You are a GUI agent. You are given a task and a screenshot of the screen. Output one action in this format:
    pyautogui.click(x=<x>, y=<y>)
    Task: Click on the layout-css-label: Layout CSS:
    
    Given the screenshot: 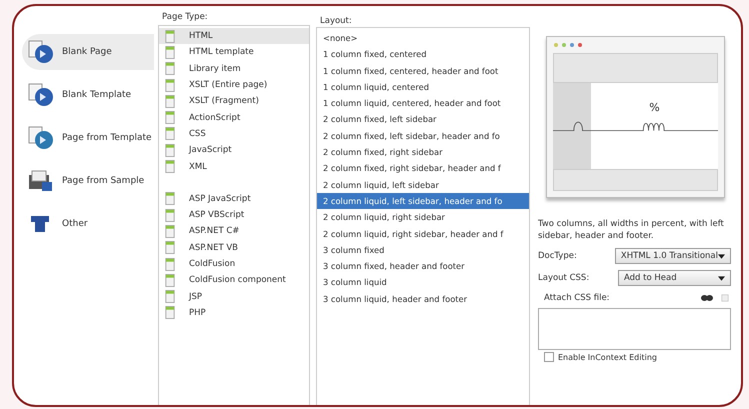 What is the action you would take?
    pyautogui.click(x=564, y=278)
    